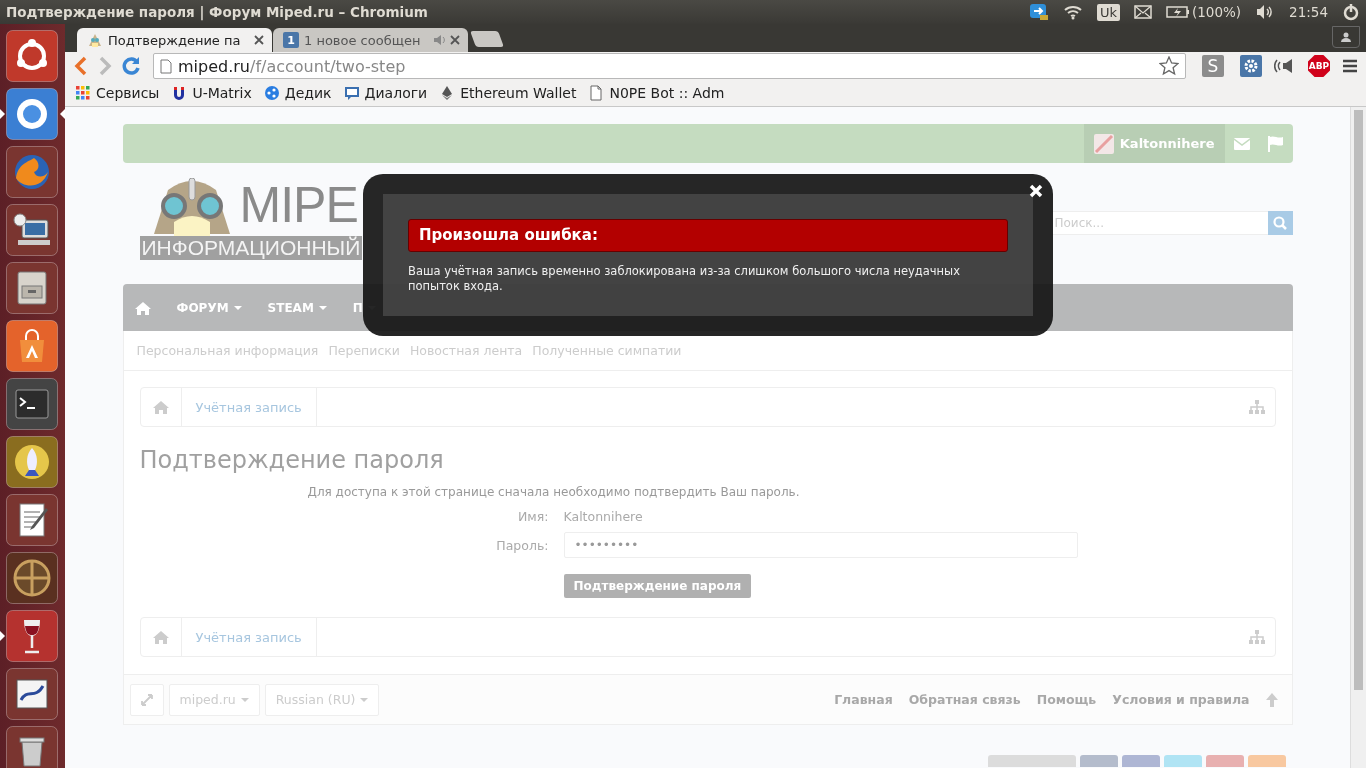  What do you see at coordinates (209, 307) in the screenshot?
I see `nav-link: ФОРУМ` at bounding box center [209, 307].